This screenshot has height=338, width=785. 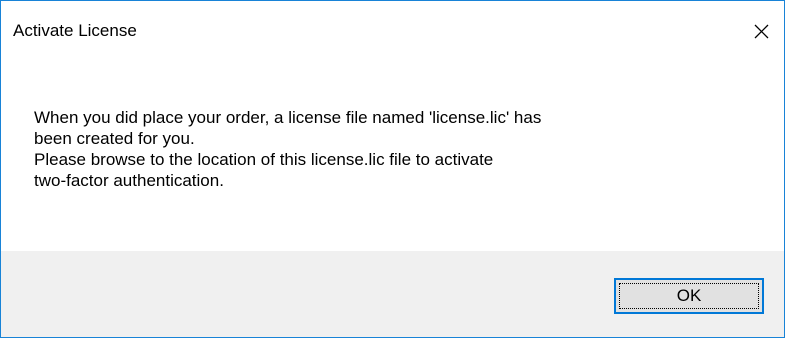 I want to click on dialog-title: Activate License, so click(x=75, y=30).